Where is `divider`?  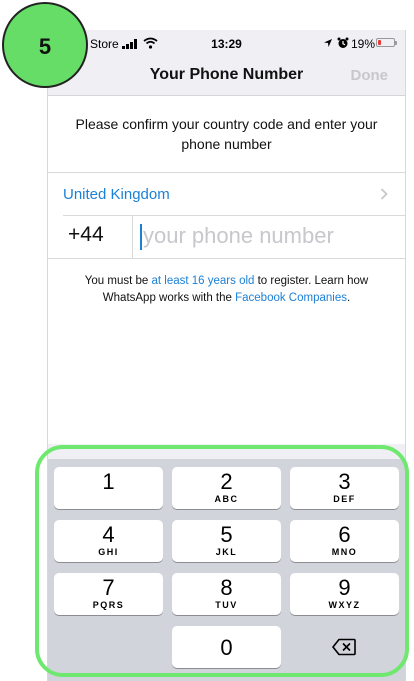 divider is located at coordinates (226, 258).